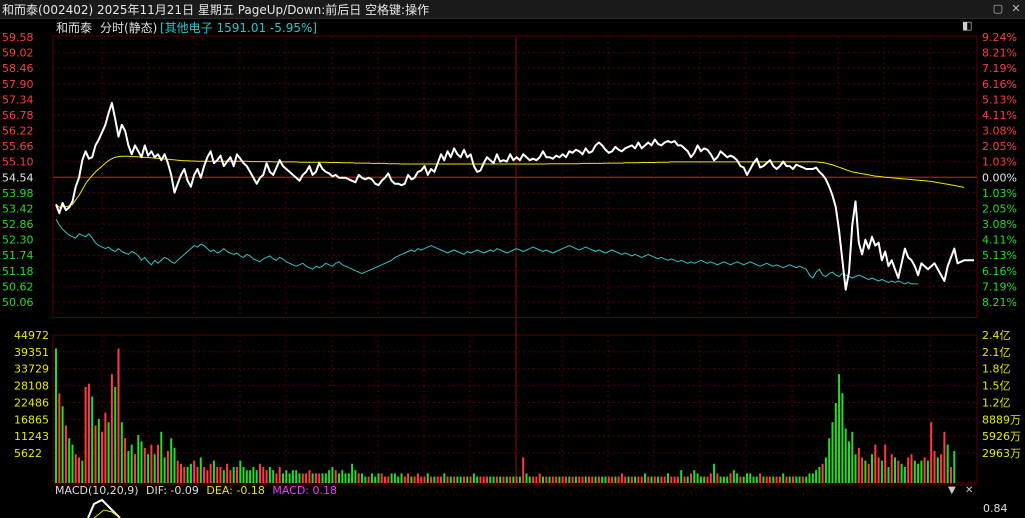 The width and height of the screenshot is (1025, 518). Describe the element at coordinates (104, 508) in the screenshot. I see `macd-dif-line` at that location.